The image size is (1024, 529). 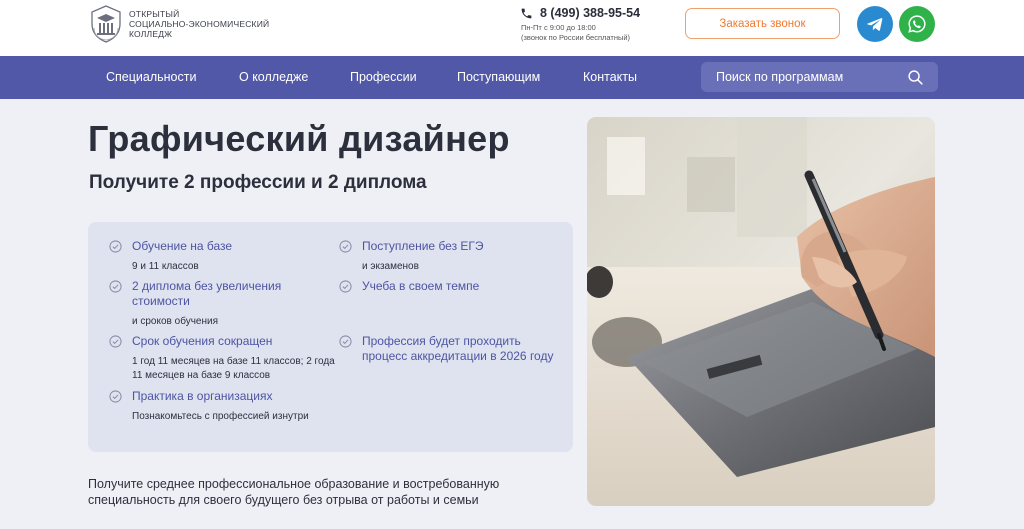 What do you see at coordinates (576, 37) in the screenshot?
I see `call-note: (звонок по России бесплатный)` at bounding box center [576, 37].